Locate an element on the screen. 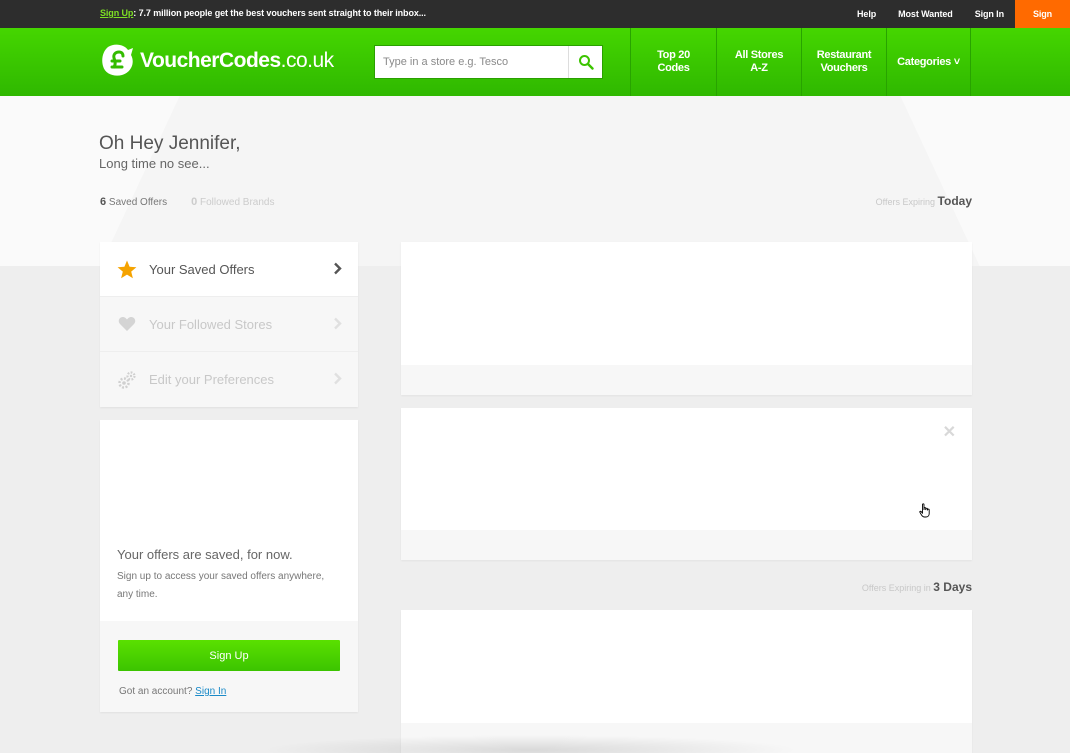  nav-categories-dropdown: Categories ˅ is located at coordinates (928, 62).